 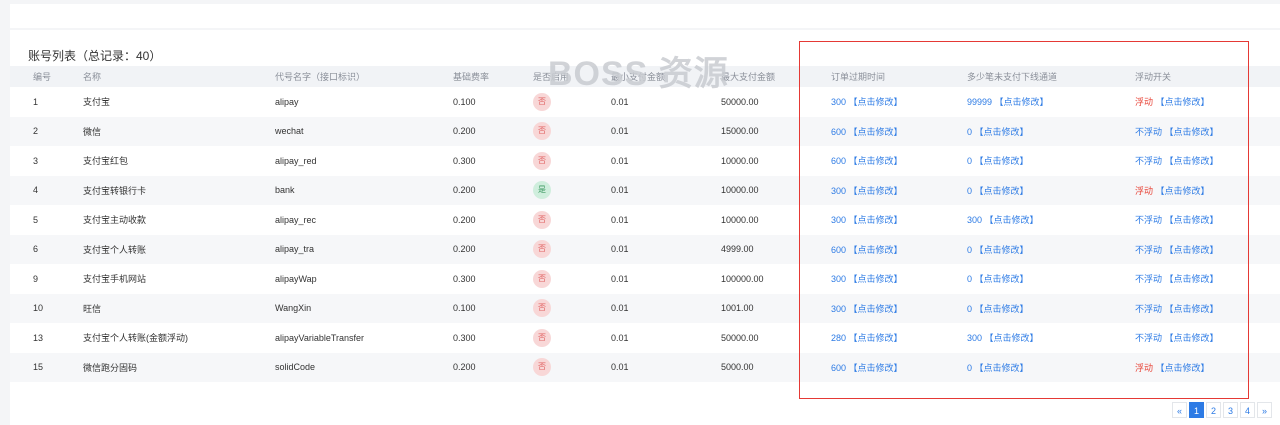 I want to click on cell-name: 旺信, so click(x=179, y=308).